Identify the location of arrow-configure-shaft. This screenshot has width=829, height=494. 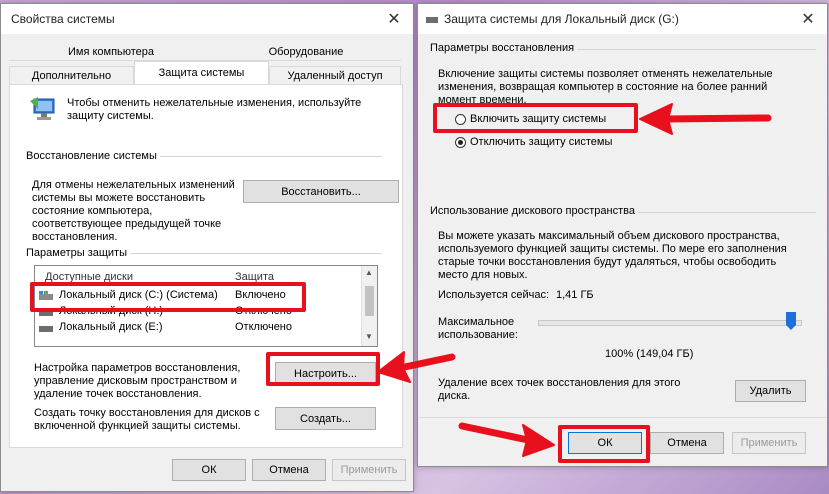
(426, 362).